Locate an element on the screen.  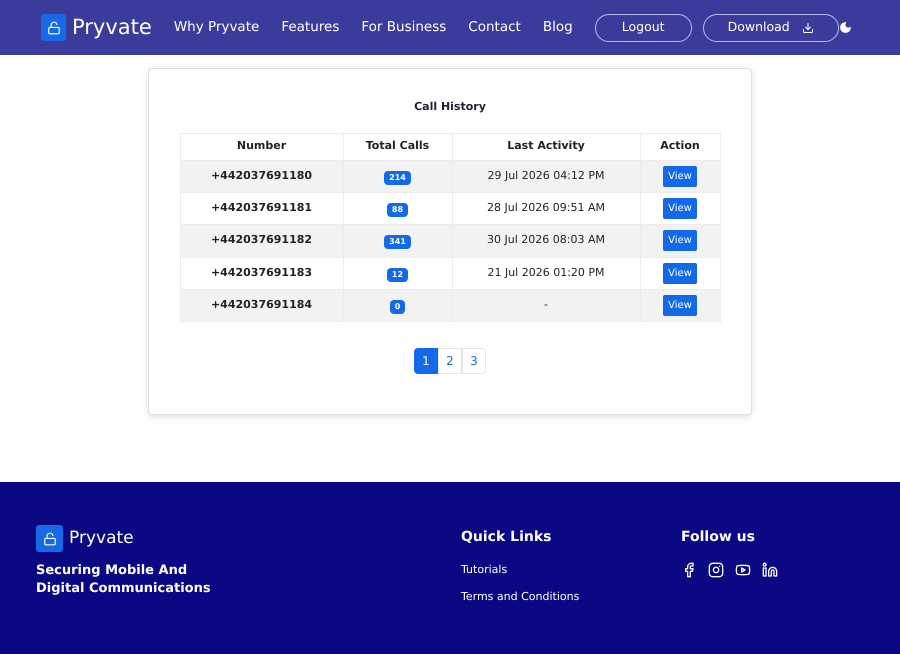
nav-link: Contact is located at coordinates (494, 27).